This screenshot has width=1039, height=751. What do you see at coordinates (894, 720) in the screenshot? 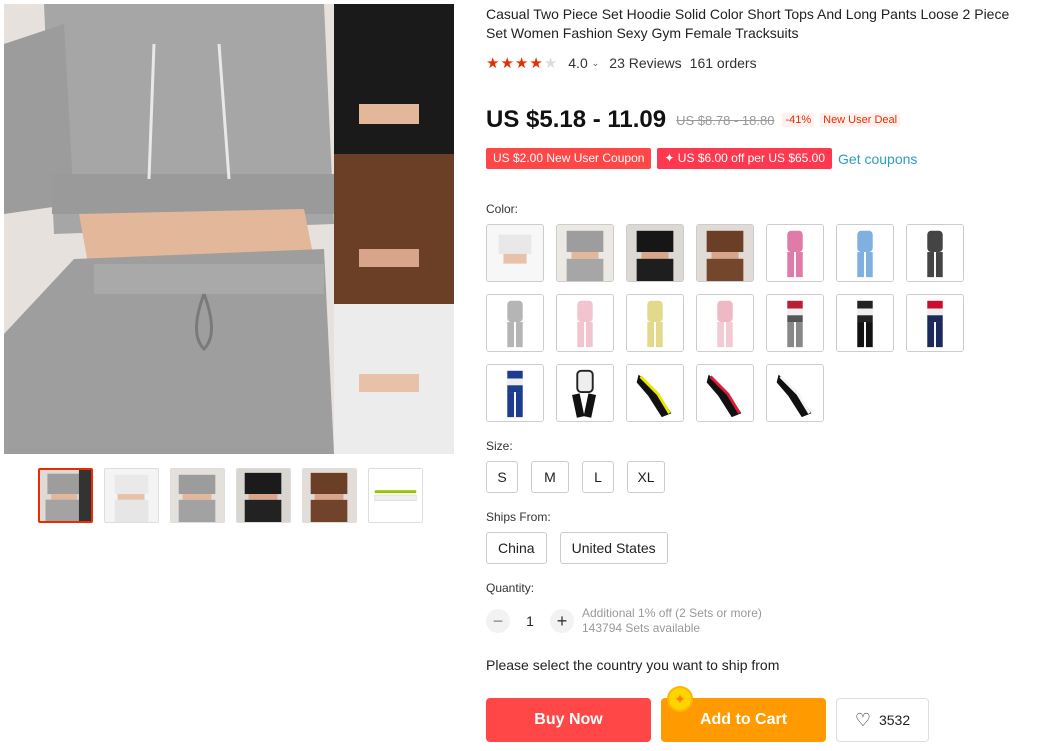
I see `wishlist-count: 3532` at bounding box center [894, 720].